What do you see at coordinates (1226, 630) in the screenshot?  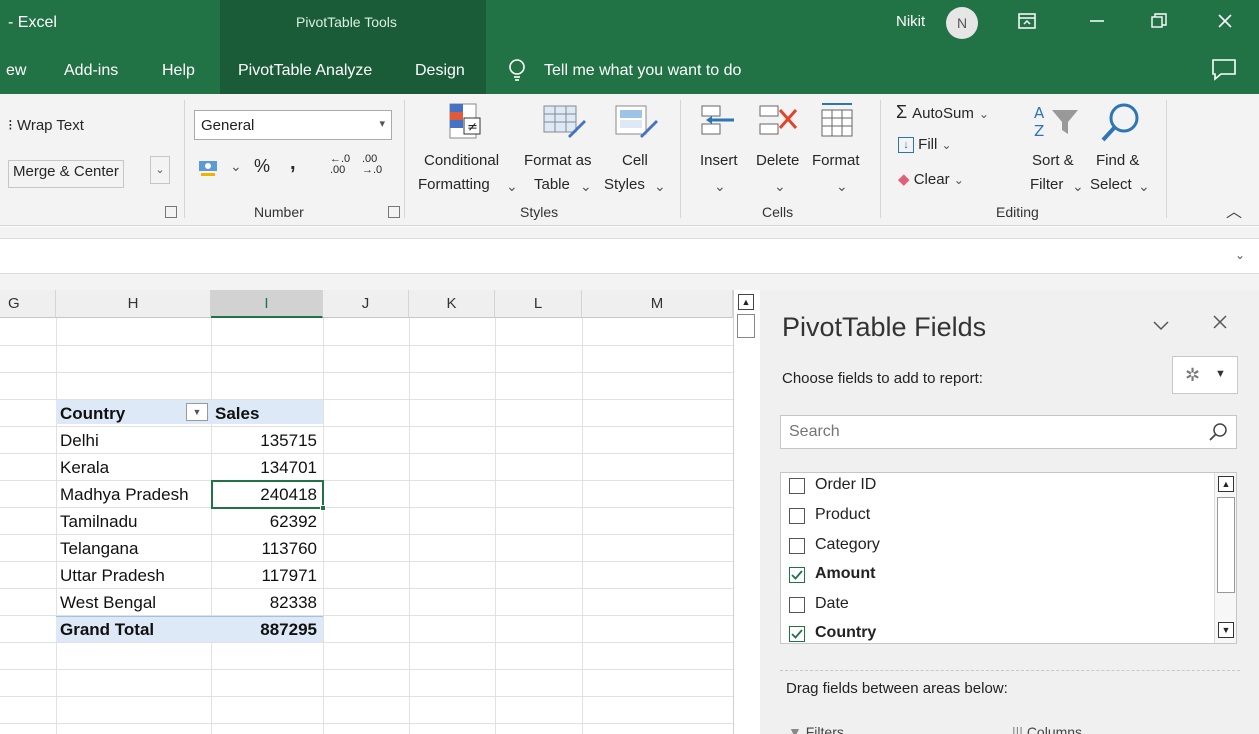 I see `scroll-down-icon: ▼` at bounding box center [1226, 630].